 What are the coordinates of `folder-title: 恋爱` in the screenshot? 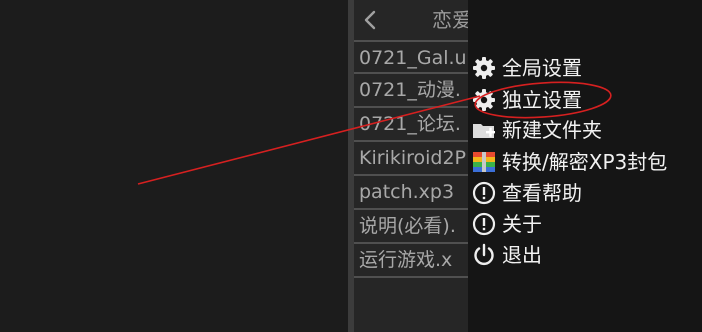 It's located at (452, 20).